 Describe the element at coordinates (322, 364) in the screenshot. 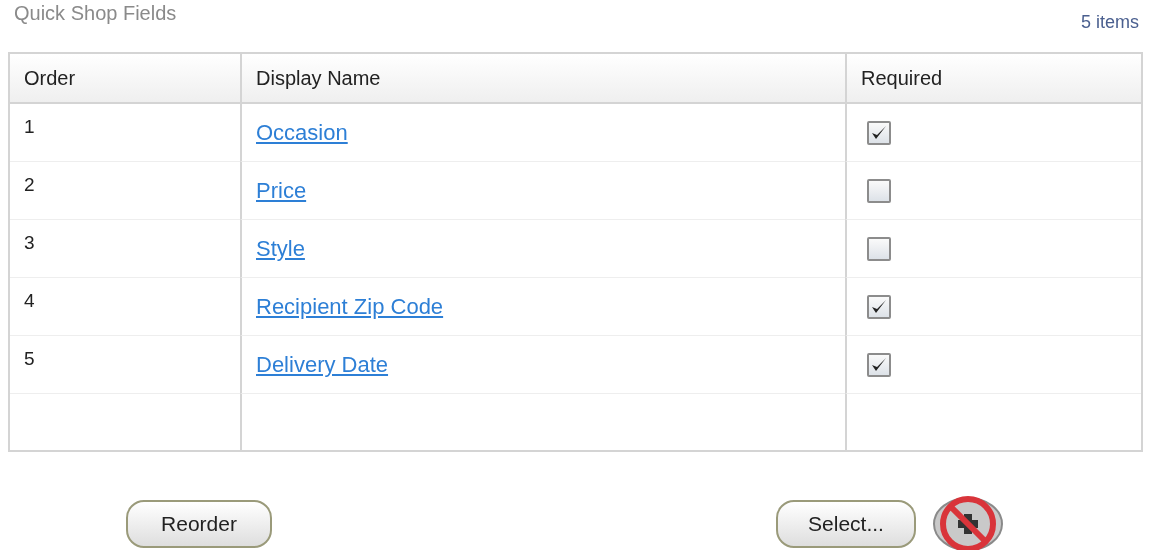

I see `field-link: Delivery Date` at that location.